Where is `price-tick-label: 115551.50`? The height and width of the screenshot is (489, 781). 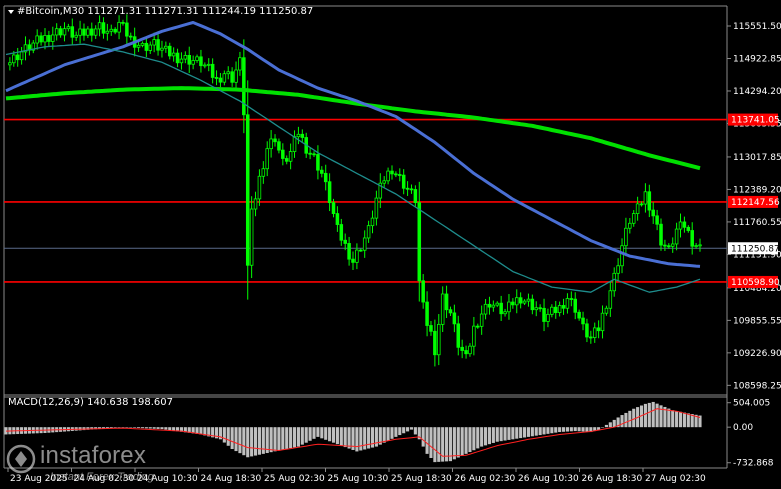
price-tick-label: 115551.50 is located at coordinates (757, 27).